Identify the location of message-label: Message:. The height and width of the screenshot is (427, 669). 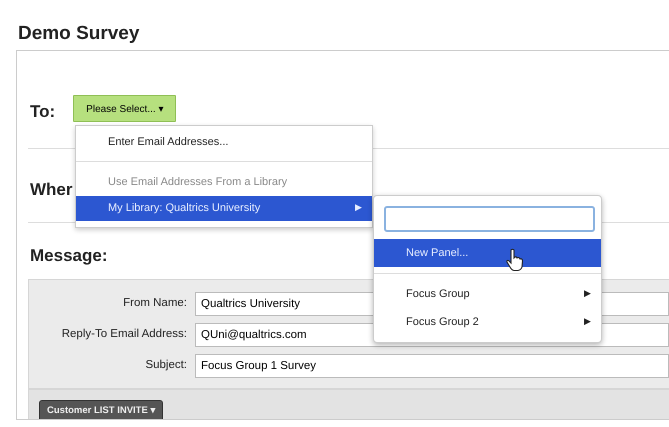
(69, 255).